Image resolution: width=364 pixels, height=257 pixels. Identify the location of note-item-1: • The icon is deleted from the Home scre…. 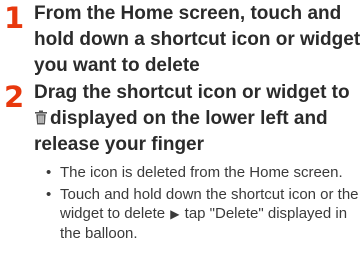
(205, 172).